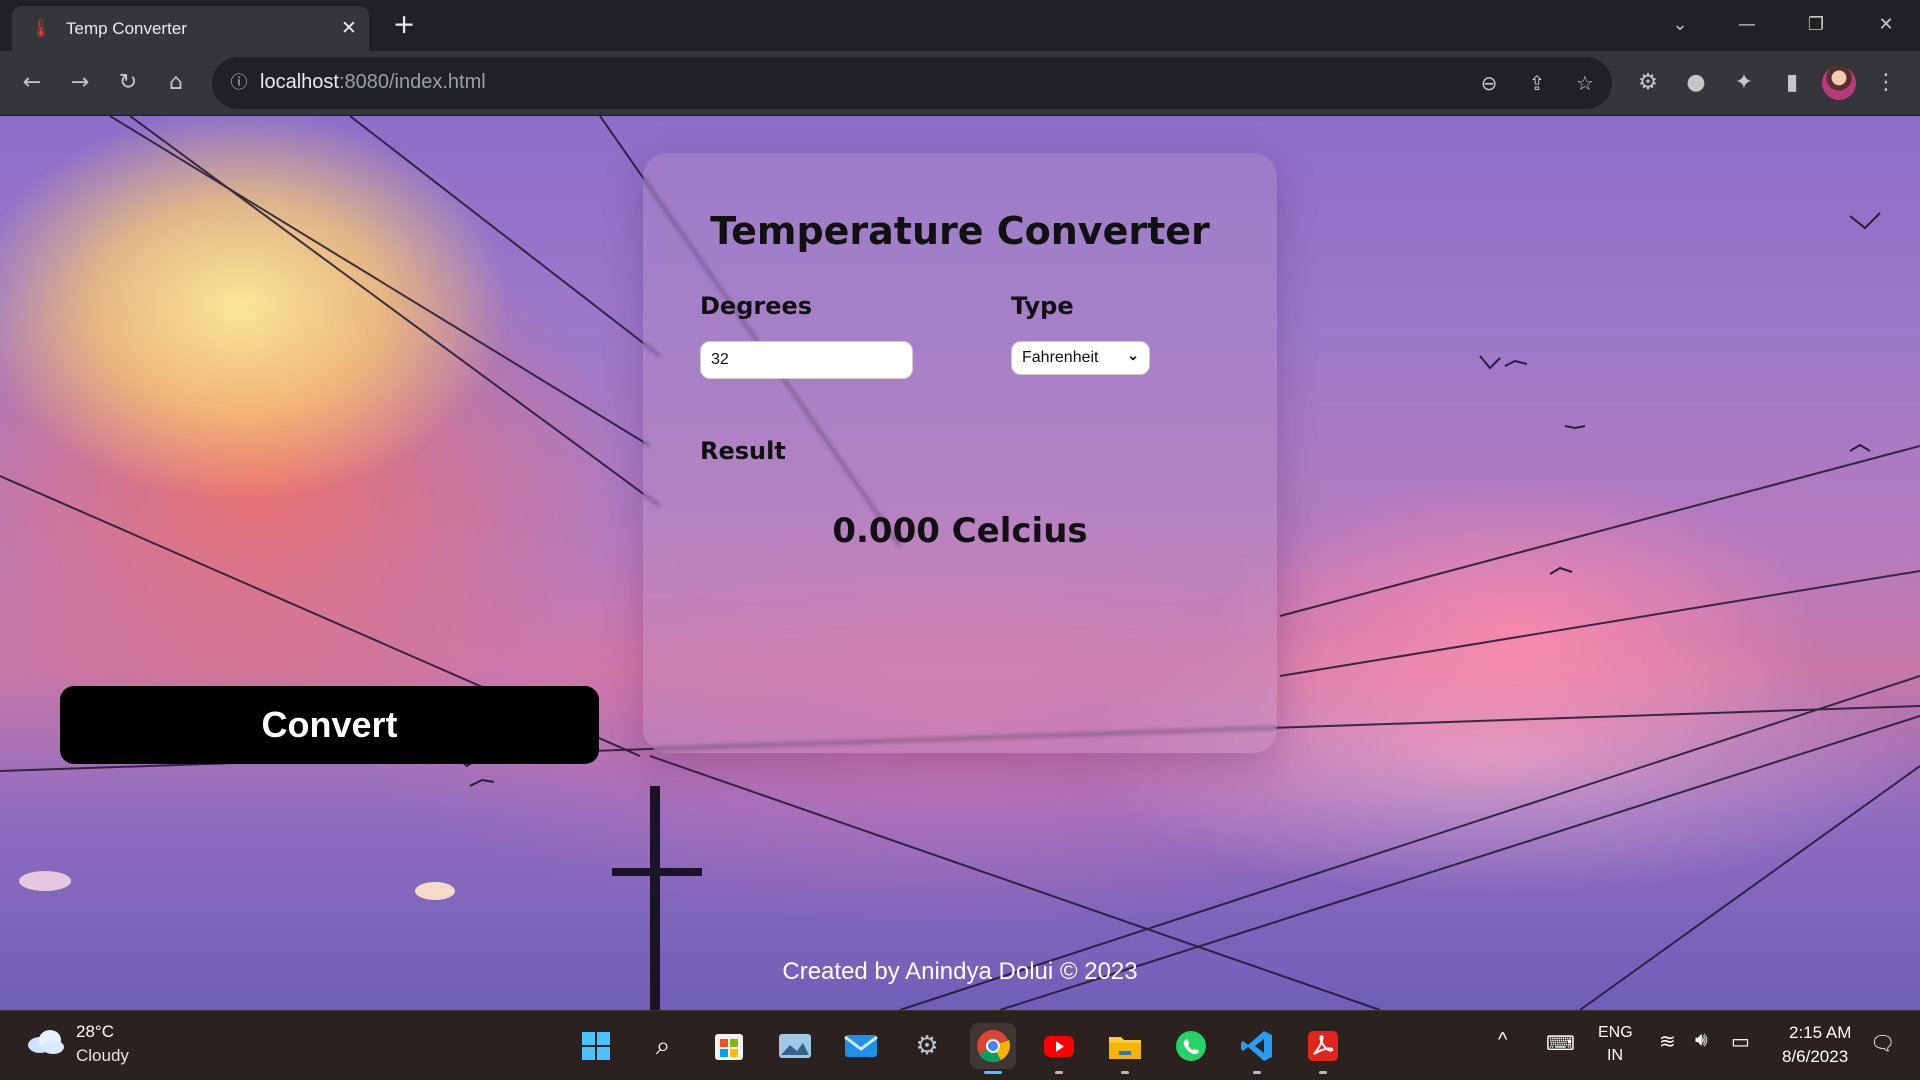 Image resolution: width=1920 pixels, height=1080 pixels. What do you see at coordinates (46, 1041) in the screenshot?
I see `cloud-icon` at bounding box center [46, 1041].